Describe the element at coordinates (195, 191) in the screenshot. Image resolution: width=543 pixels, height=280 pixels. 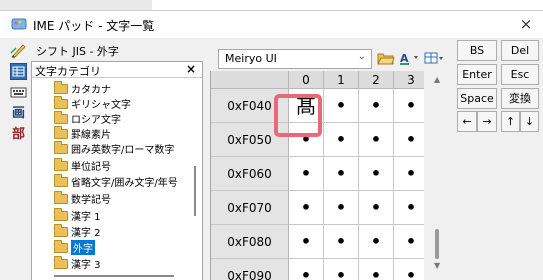
I see `tree-scrollbar` at that location.